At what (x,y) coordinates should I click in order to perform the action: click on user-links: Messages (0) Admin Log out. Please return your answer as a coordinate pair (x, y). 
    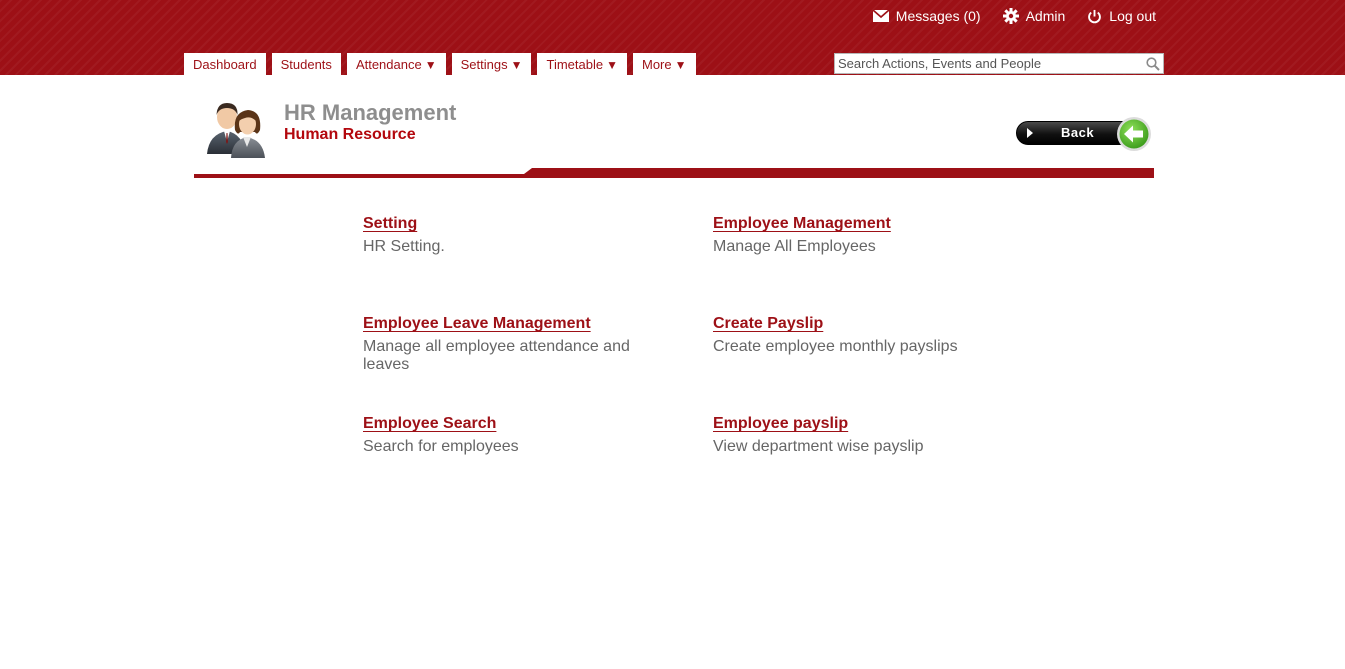
    Looking at the image, I should click on (1014, 16).